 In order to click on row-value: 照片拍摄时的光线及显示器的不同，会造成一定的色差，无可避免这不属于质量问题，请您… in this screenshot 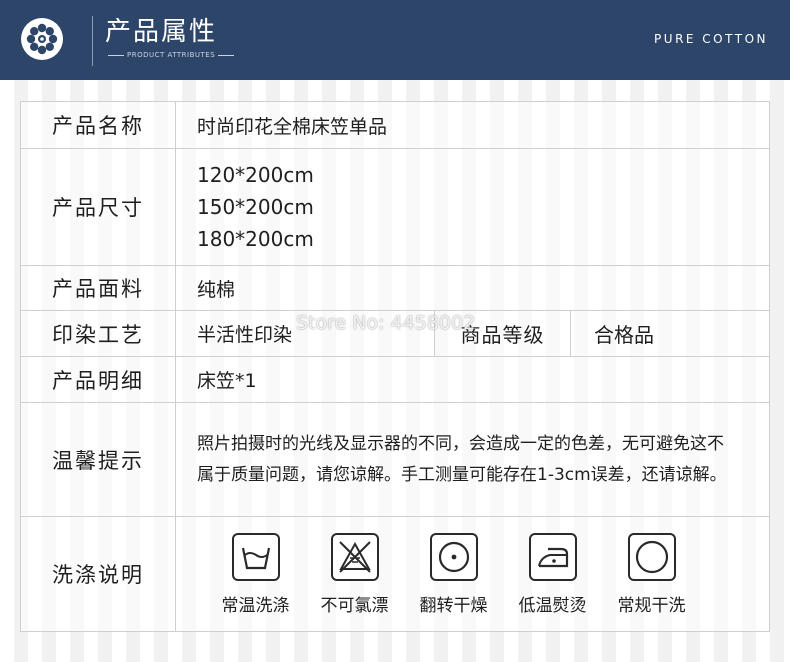, I will do `click(483, 459)`.